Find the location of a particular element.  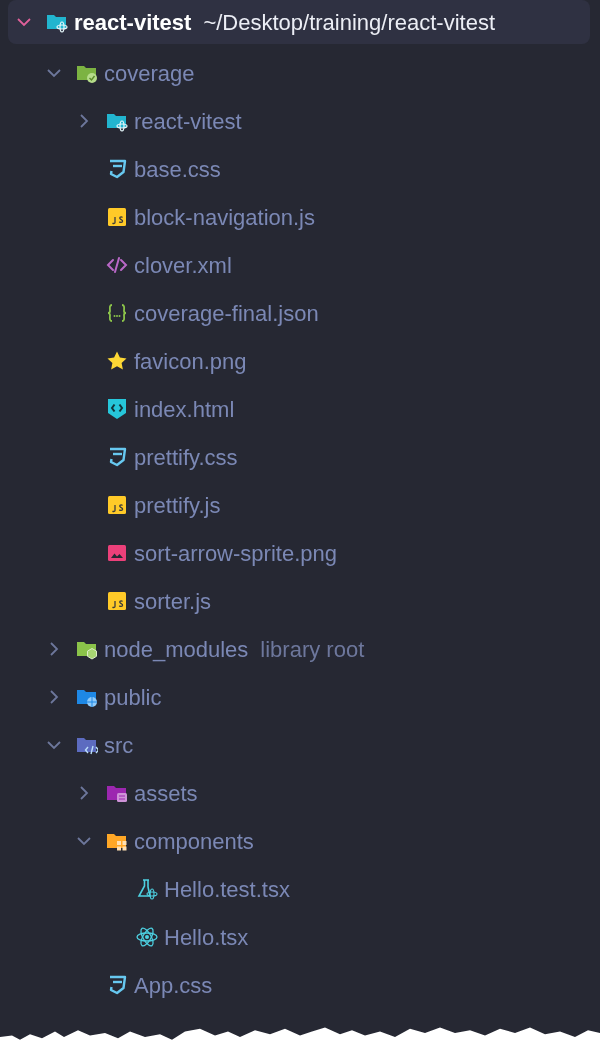

tree-item: sorter.js is located at coordinates (299, 601).